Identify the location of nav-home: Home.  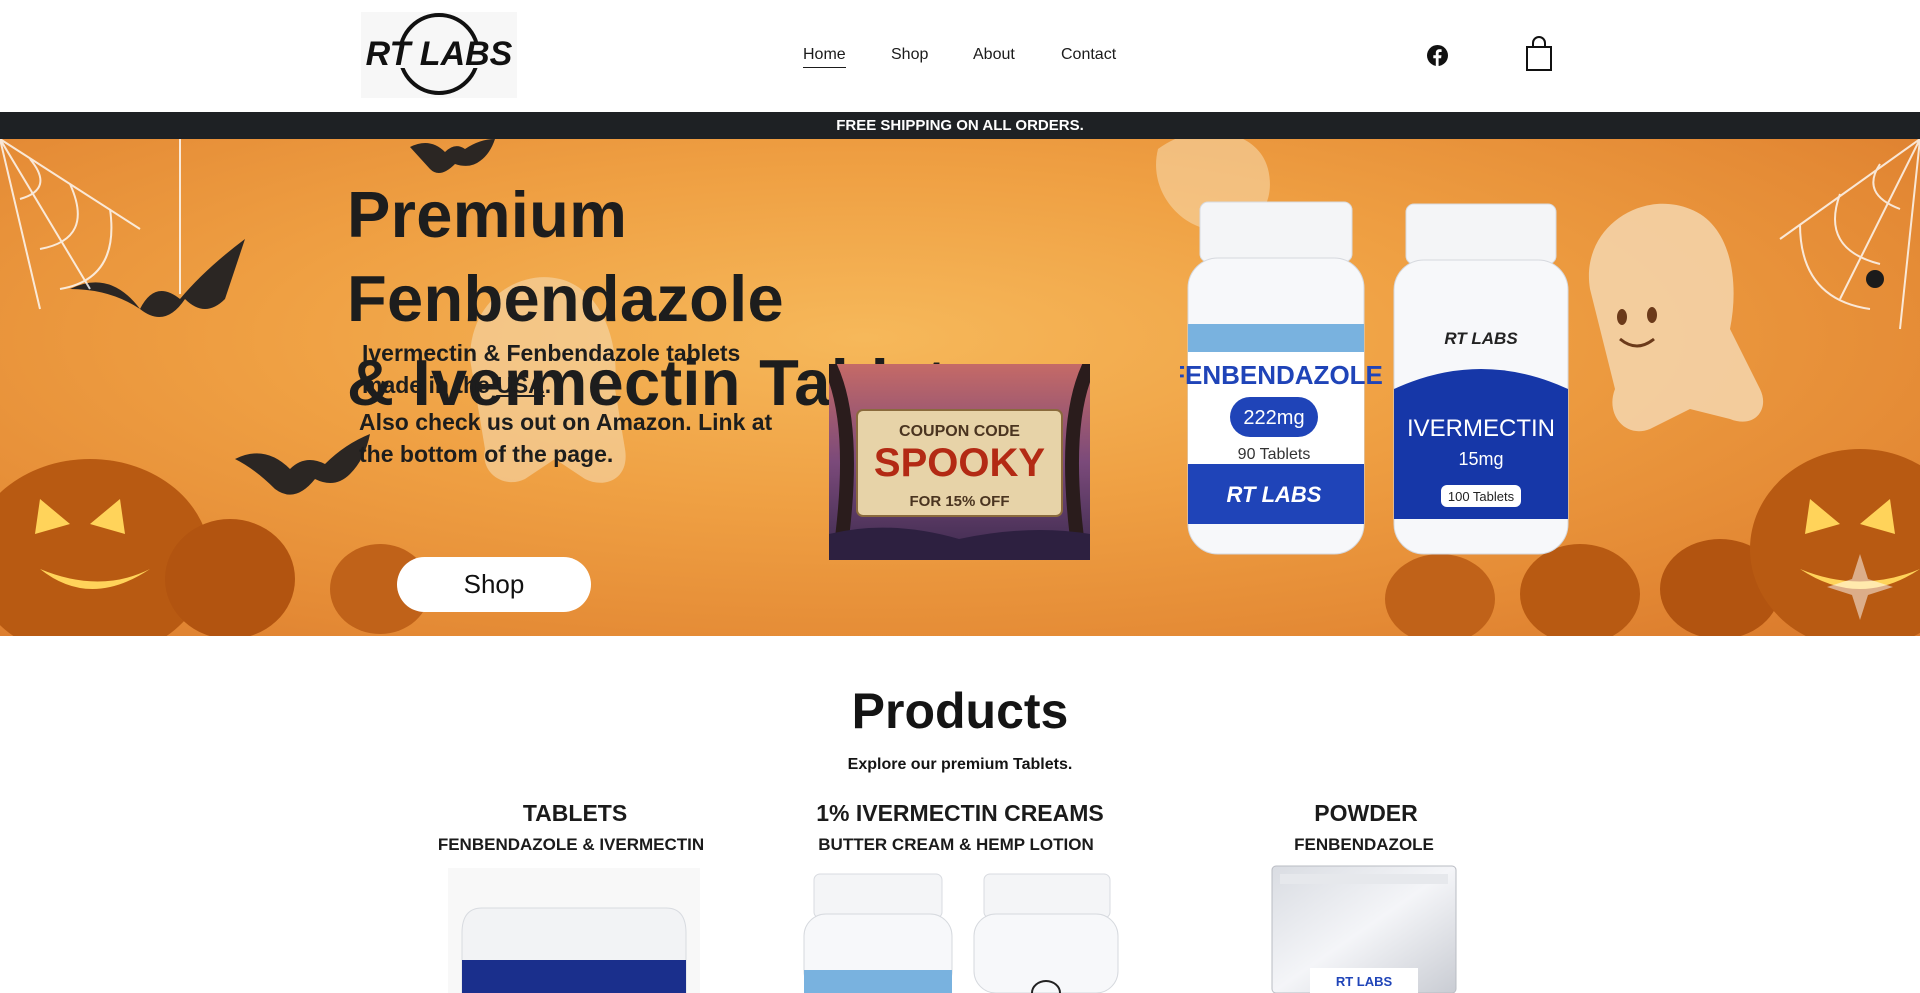
(824, 56).